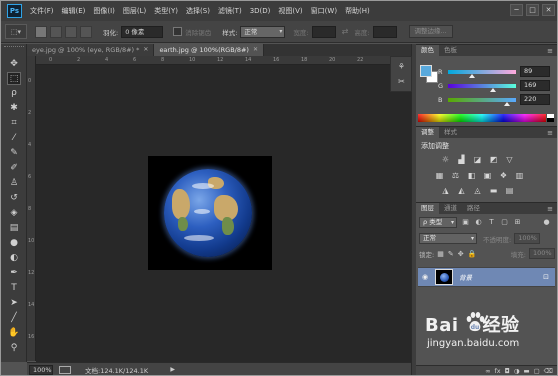  What do you see at coordinates (14, 348) in the screenshot?
I see `zoom-icon: ⚲` at bounding box center [14, 348].